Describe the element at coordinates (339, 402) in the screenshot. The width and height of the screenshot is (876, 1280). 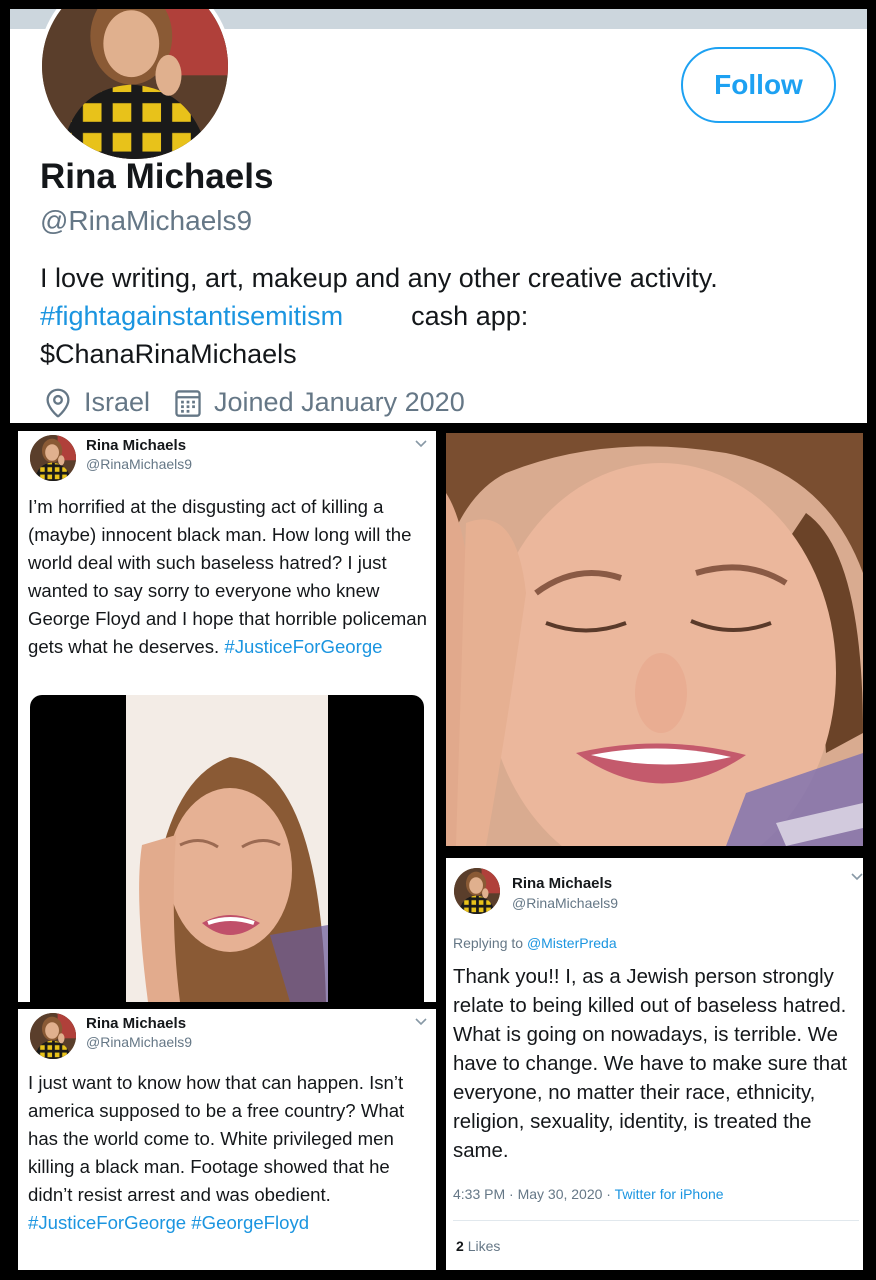
I see `profile-joined-date: Joined January 2020` at that location.